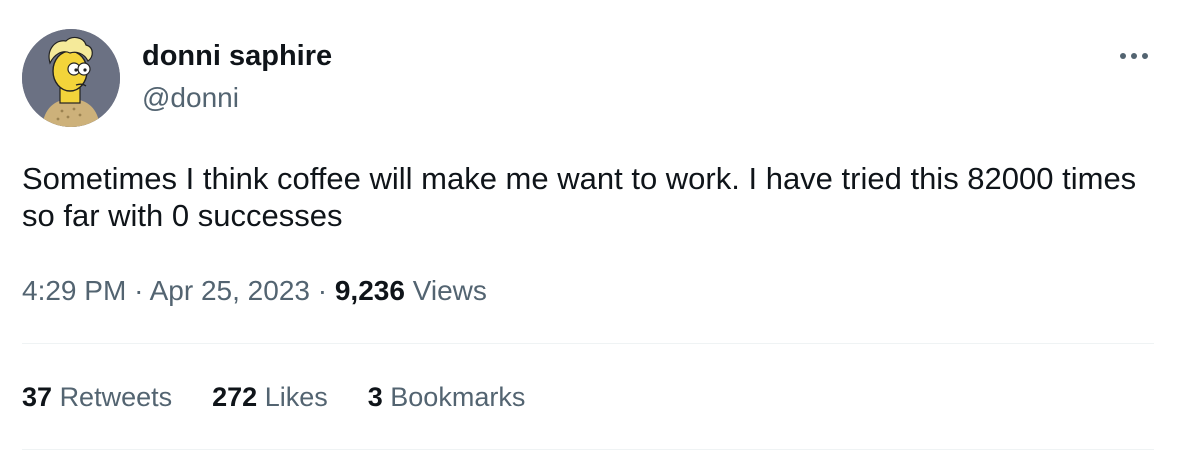  I want to click on tweet-meta: 4:29 PM · Apr 25, 2023 · 9,236 Views, so click(254, 291).